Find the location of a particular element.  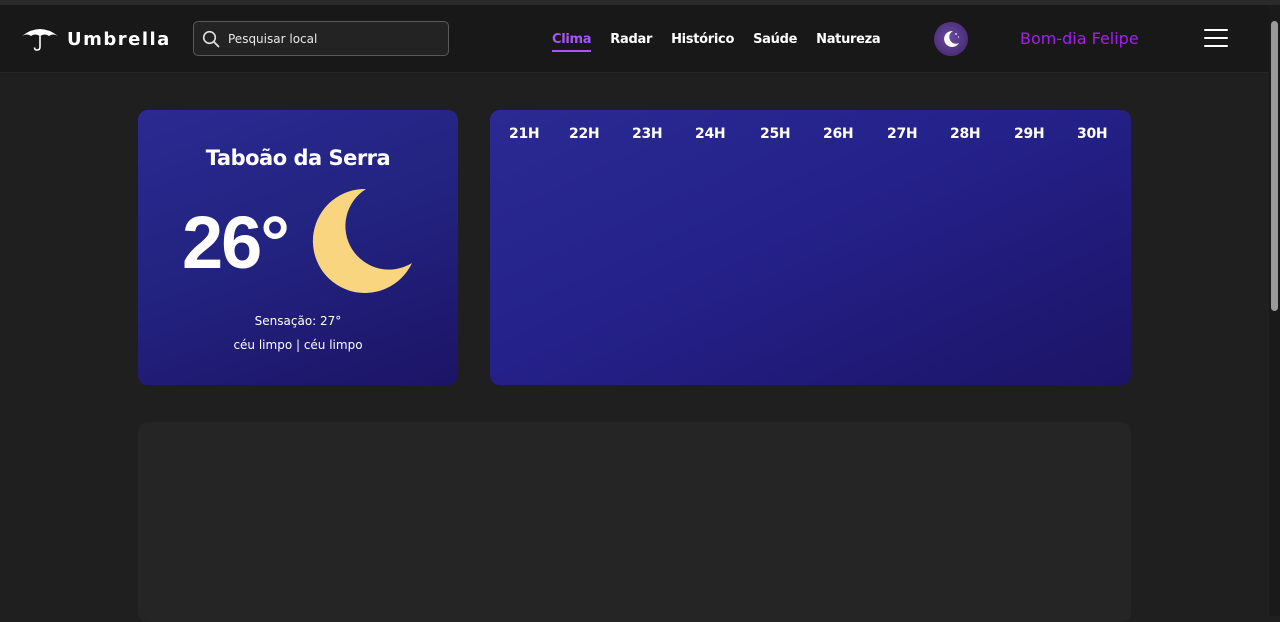

nav-item-historico: Histórico is located at coordinates (702, 39).